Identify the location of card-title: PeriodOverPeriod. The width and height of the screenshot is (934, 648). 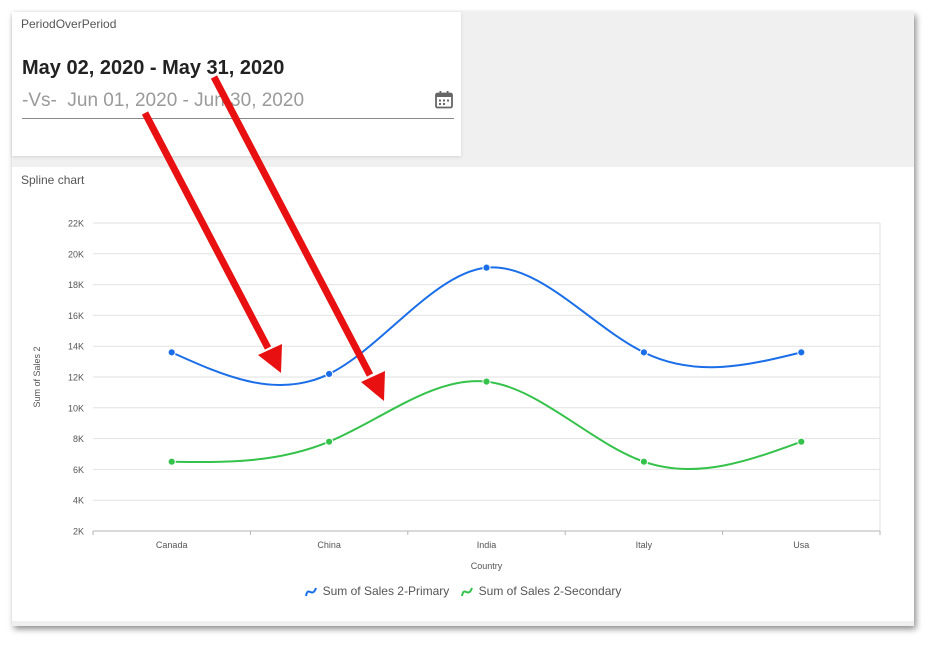
(69, 24).